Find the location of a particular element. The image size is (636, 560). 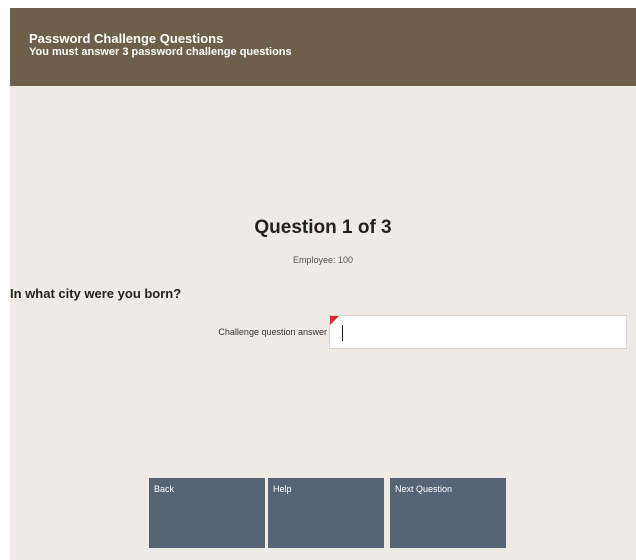

help-button-label: Help is located at coordinates (282, 489).